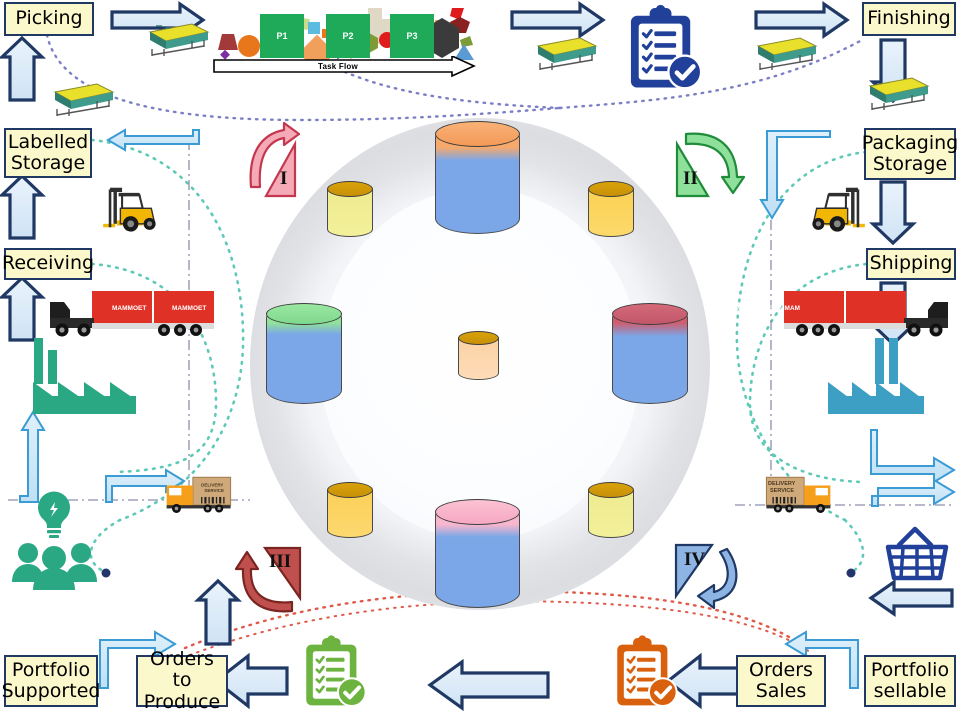 The height and width of the screenshot is (720, 960). Describe the element at coordinates (795, 175) in the screenshot. I see `thin-arrow-packaging-feed` at that location.